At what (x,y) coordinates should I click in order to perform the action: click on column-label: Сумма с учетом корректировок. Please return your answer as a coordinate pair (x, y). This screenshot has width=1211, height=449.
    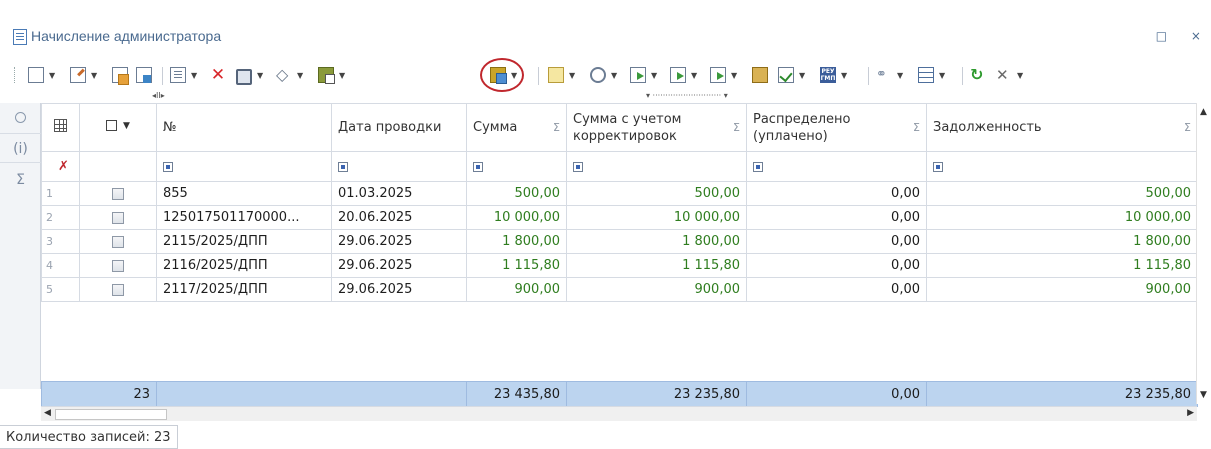
    Looking at the image, I should click on (627, 127).